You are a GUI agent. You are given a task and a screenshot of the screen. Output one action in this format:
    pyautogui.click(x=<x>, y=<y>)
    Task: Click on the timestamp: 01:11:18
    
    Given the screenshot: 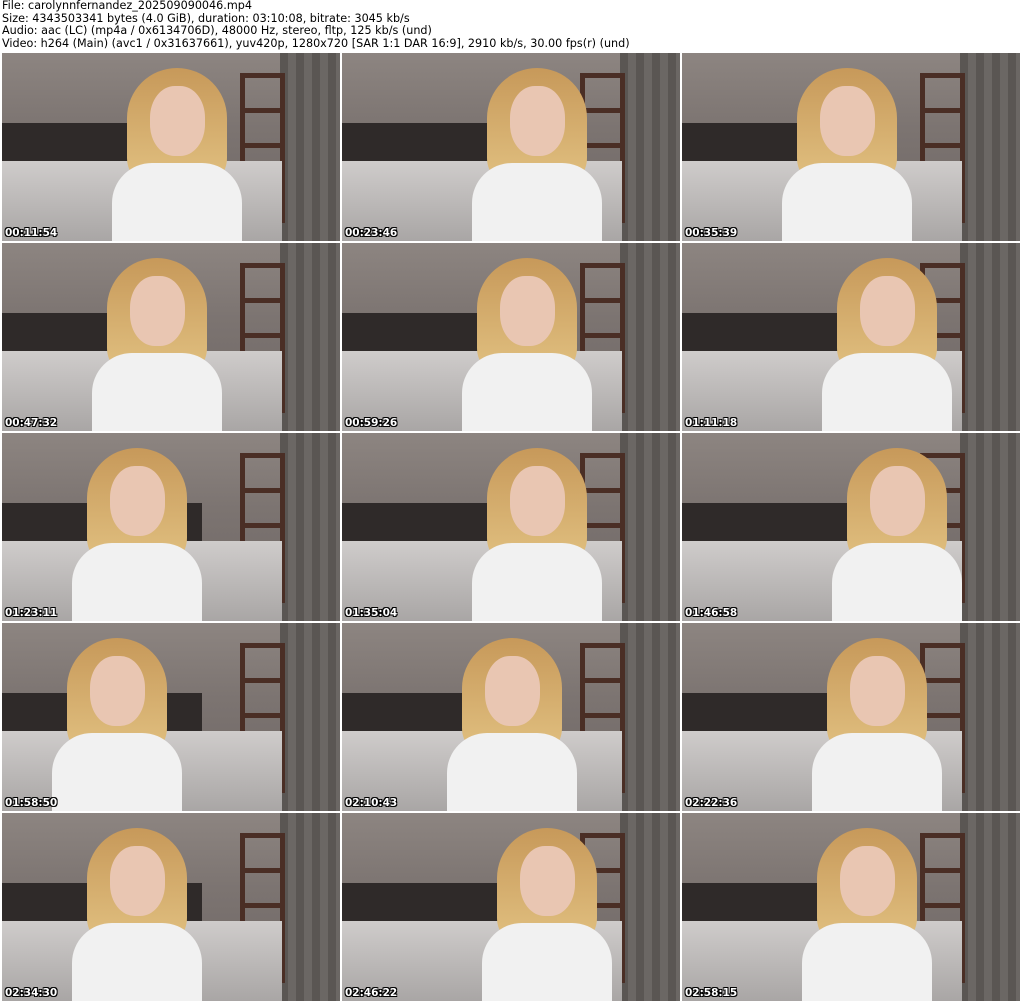 What is the action you would take?
    pyautogui.click(x=711, y=423)
    